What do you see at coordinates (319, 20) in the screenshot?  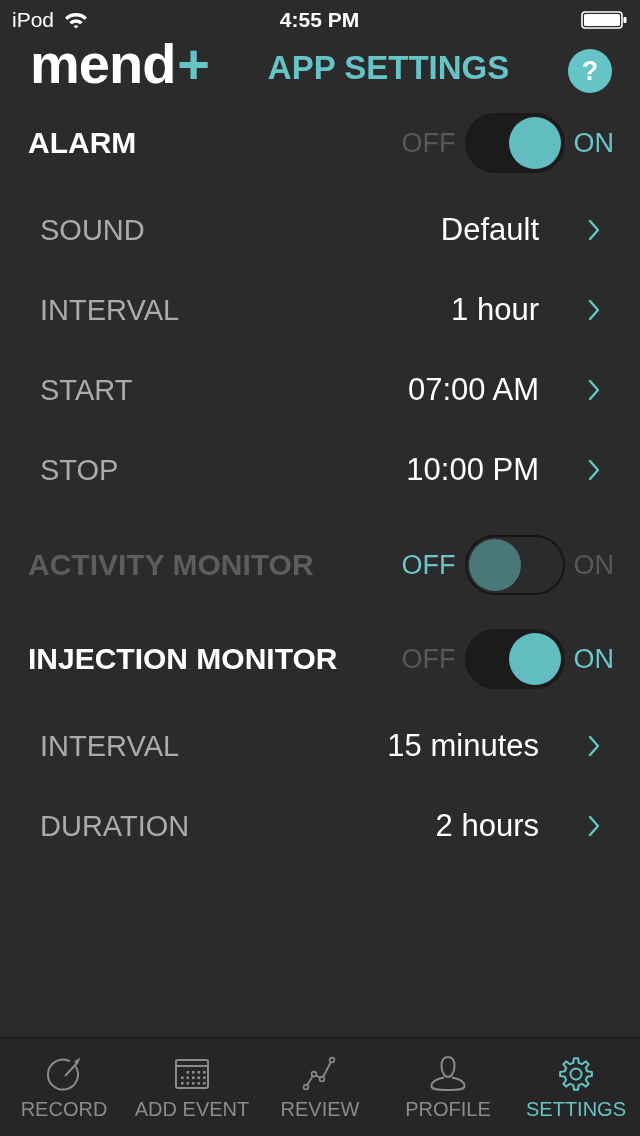 I see `status-time: 4:55 PM` at bounding box center [319, 20].